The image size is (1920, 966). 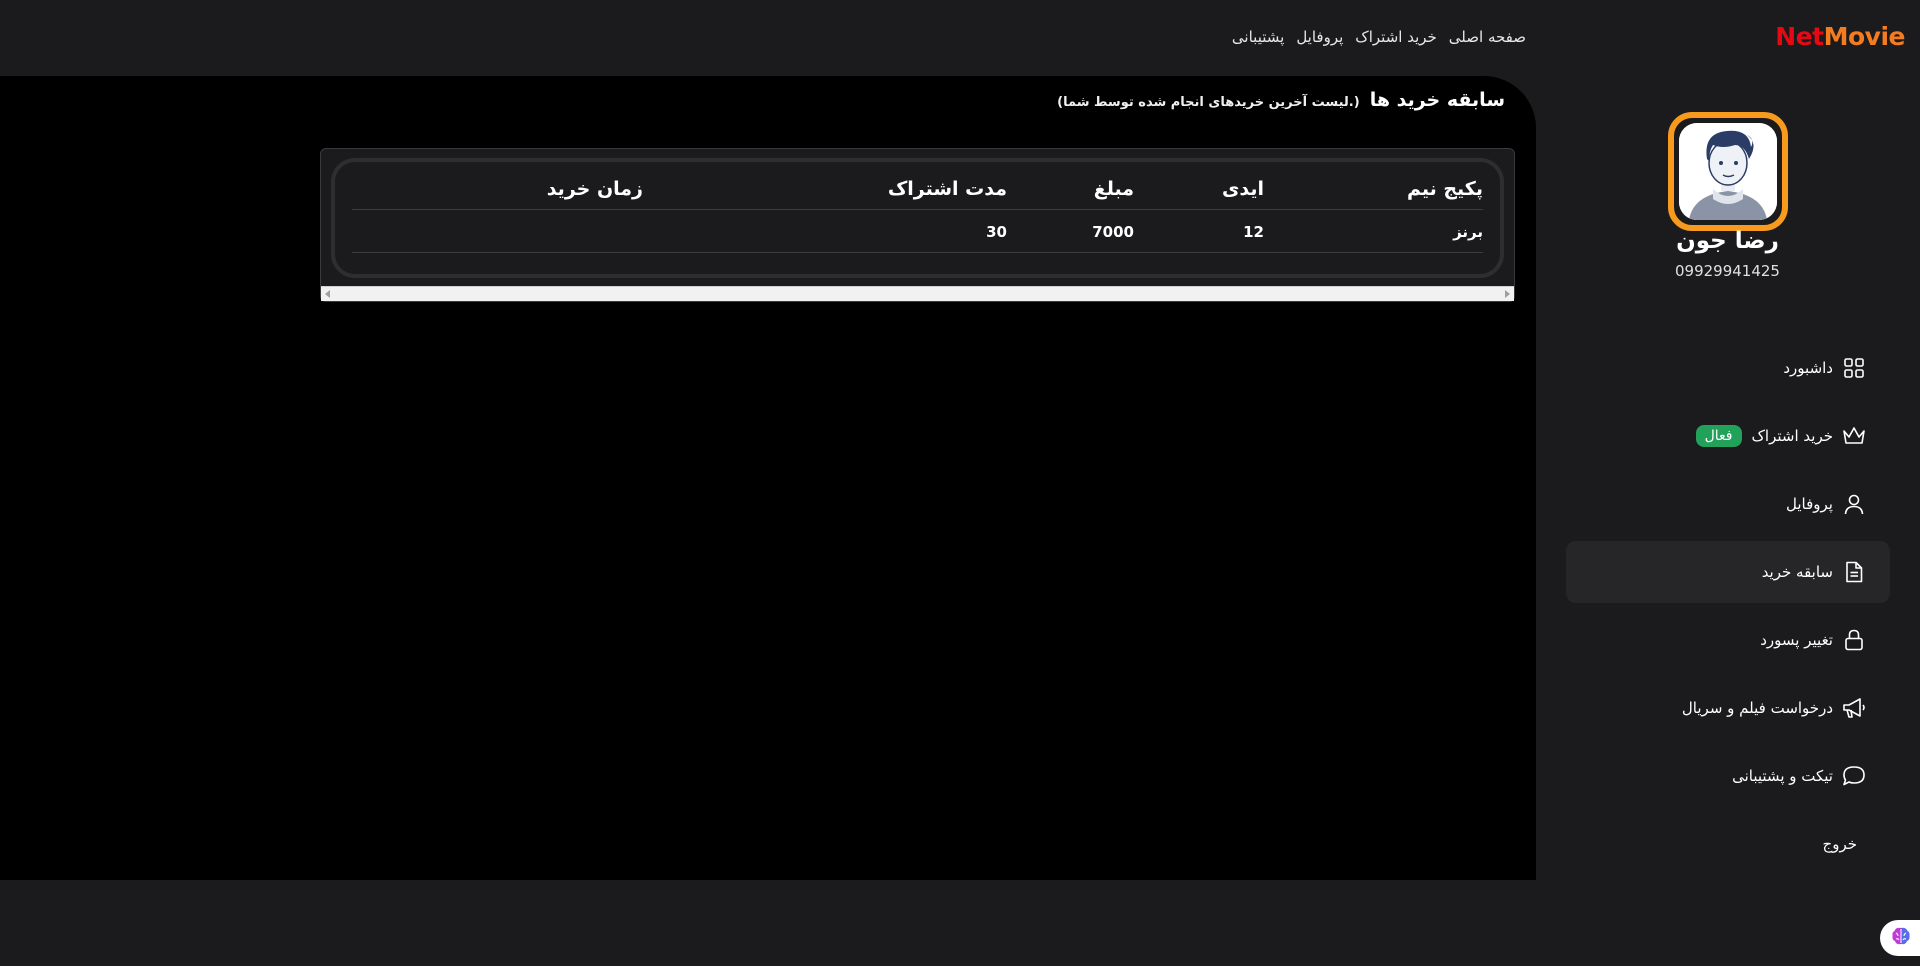 What do you see at coordinates (1808, 368) in the screenshot?
I see `sidebar-item-label: داشبورد` at bounding box center [1808, 368].